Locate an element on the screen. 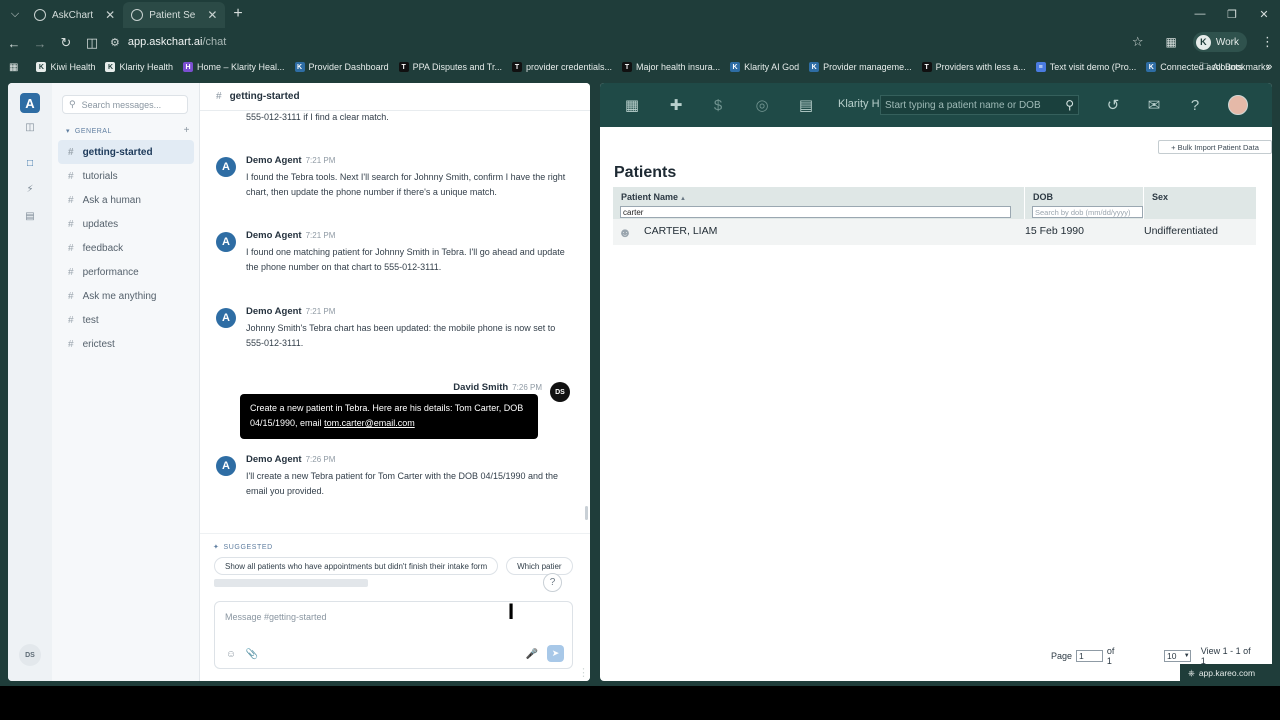 This screenshot has height=720, width=1280. tab-search-chevron-icon: ⌵ is located at coordinates (15, 14).